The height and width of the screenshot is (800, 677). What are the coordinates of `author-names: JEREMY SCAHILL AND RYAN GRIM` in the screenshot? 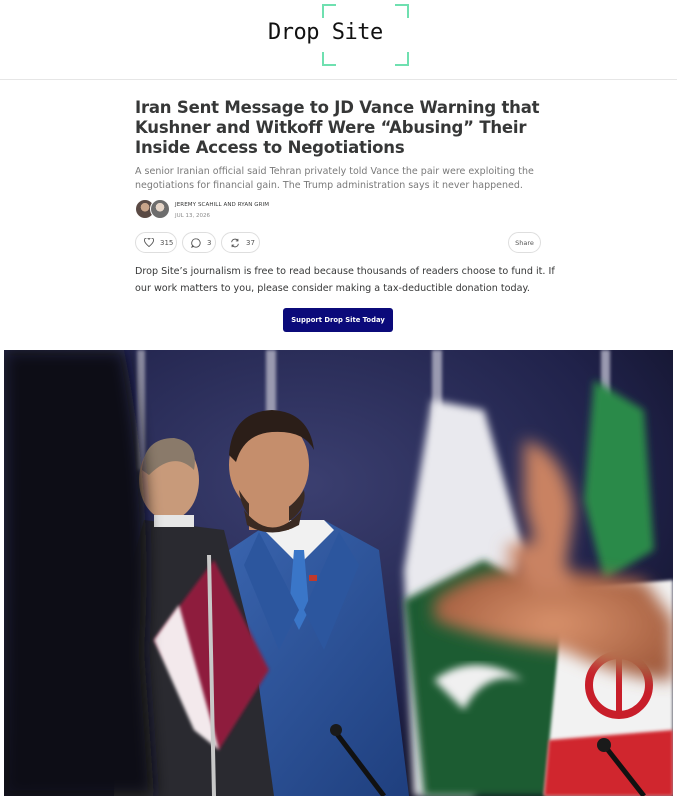 It's located at (222, 205).